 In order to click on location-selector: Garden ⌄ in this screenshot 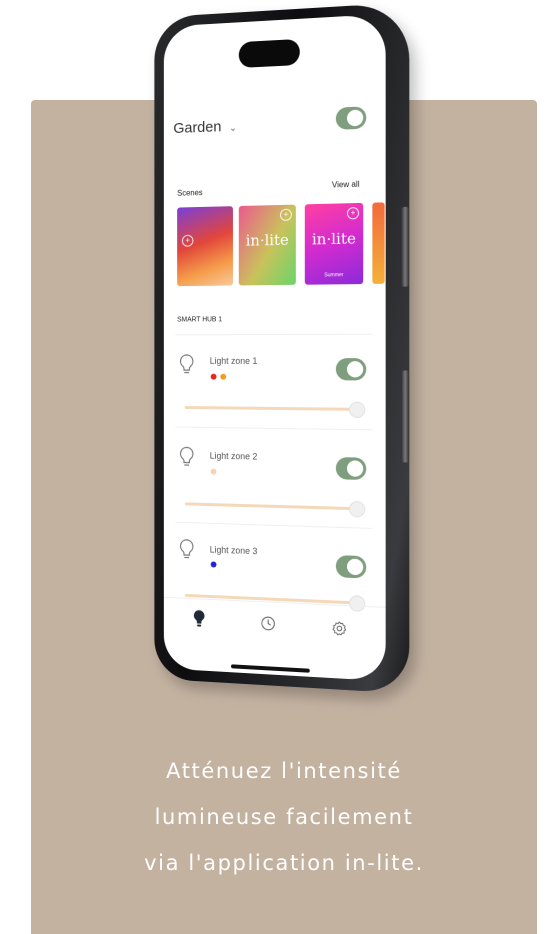, I will do `click(204, 127)`.